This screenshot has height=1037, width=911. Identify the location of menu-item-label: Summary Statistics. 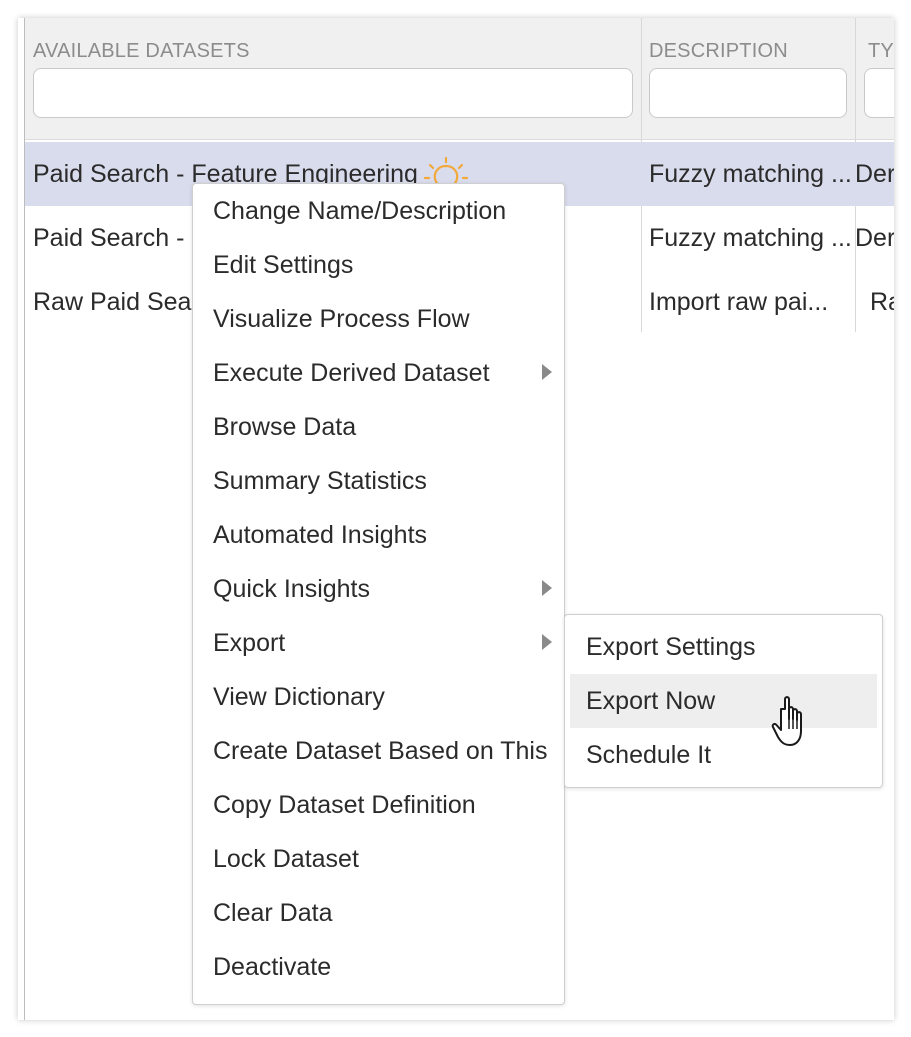
(320, 481).